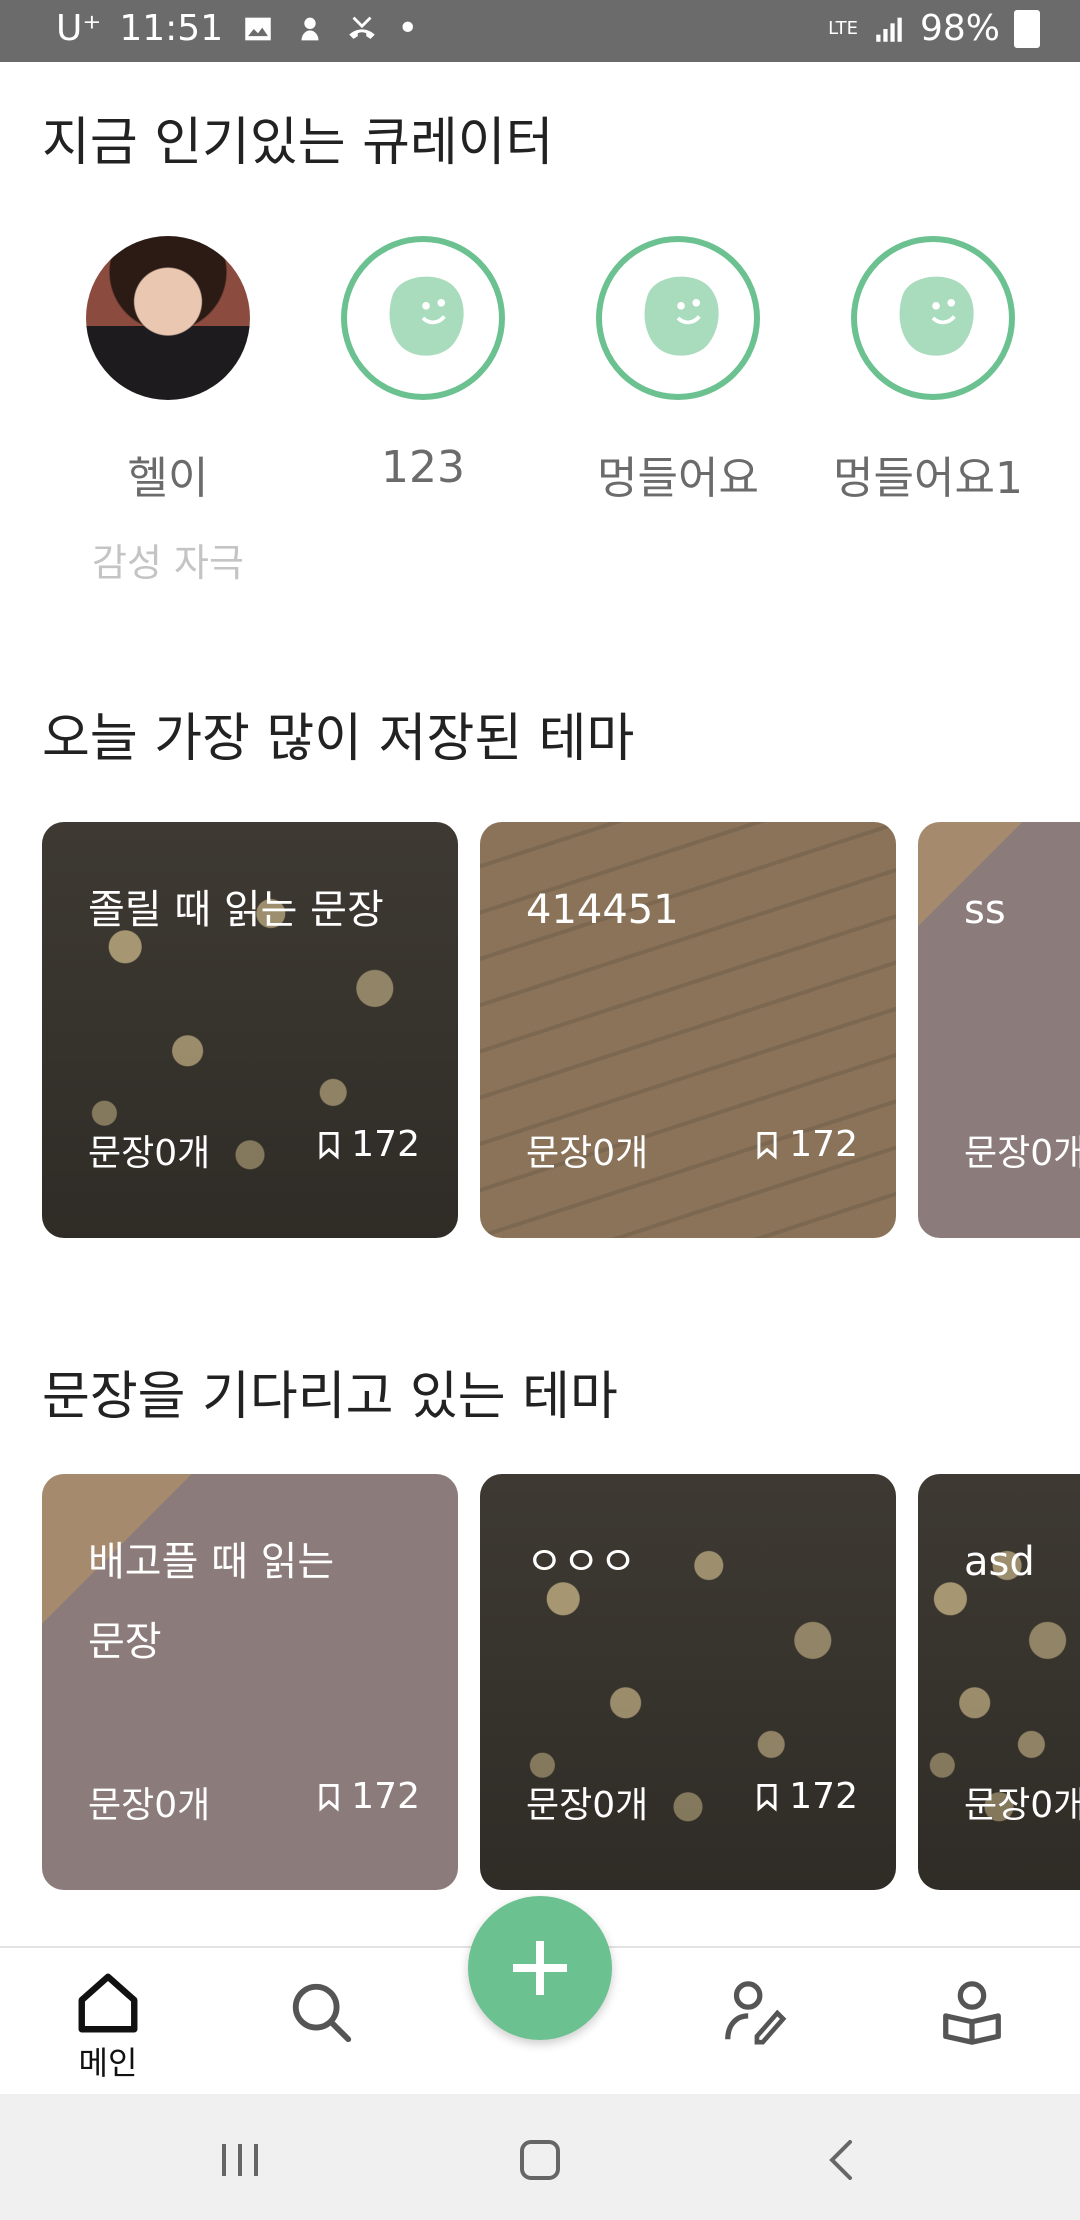  I want to click on theme-title: asd, so click(999, 1562).